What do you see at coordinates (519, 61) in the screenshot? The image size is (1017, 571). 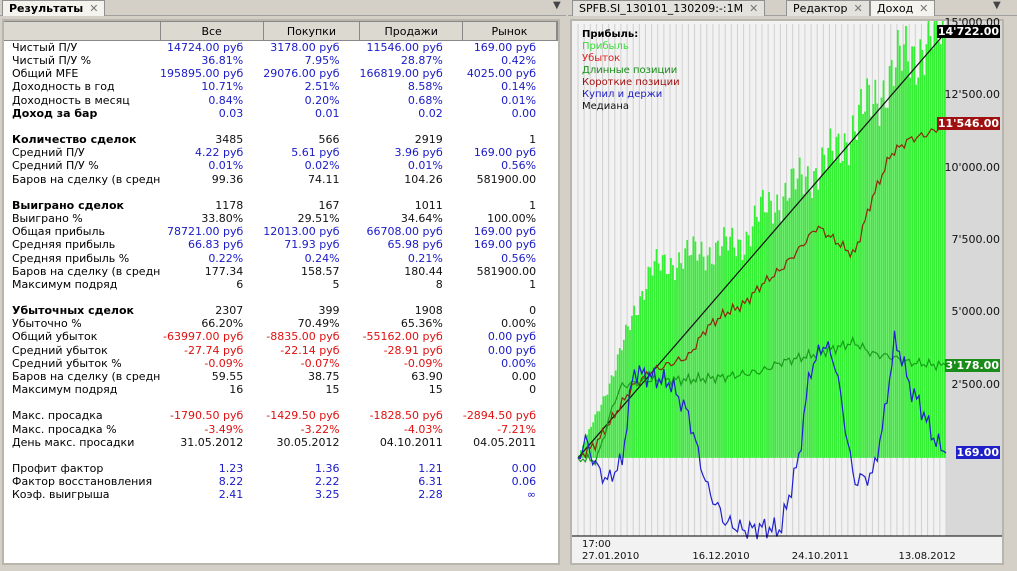 I see `row-value: 0.42%` at bounding box center [519, 61].